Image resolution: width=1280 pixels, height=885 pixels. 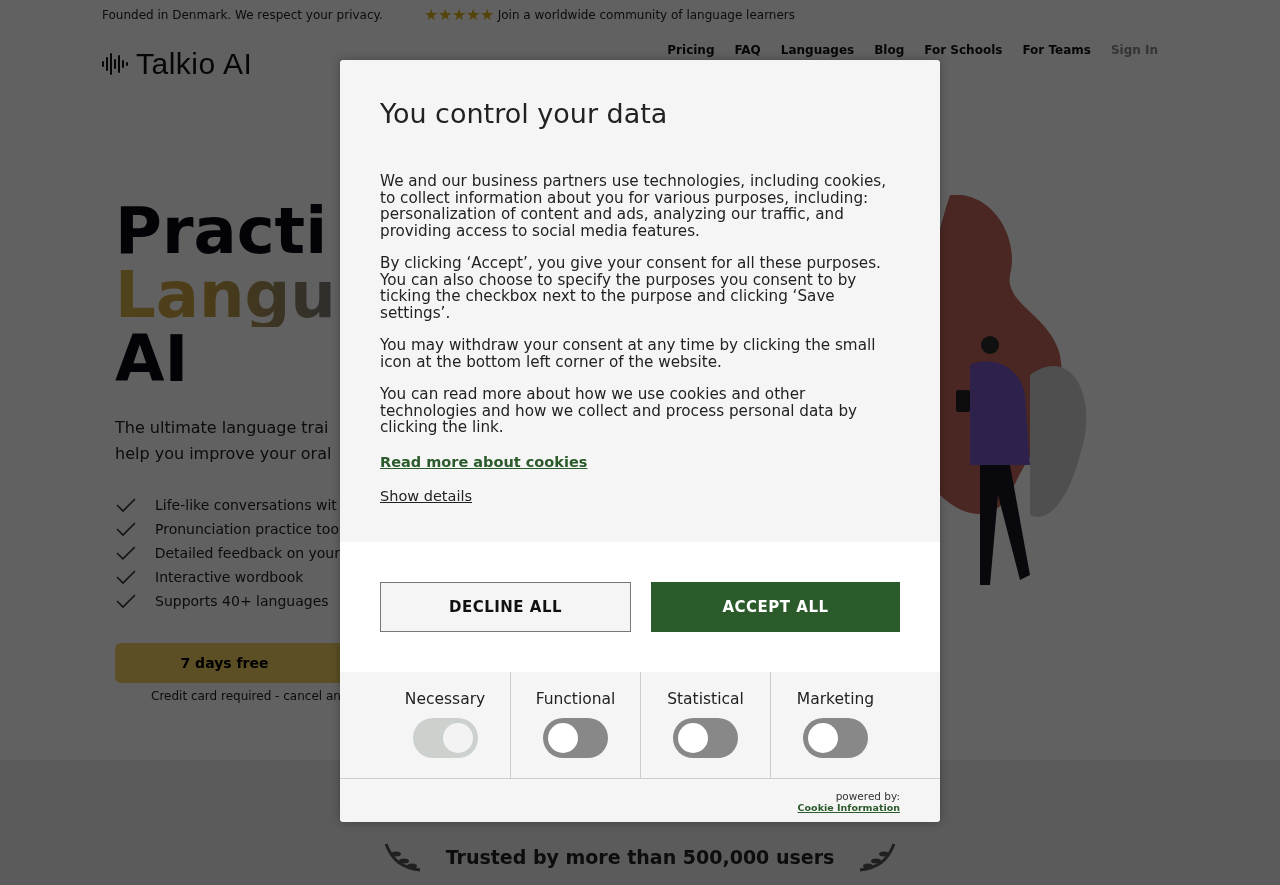 What do you see at coordinates (247, 529) in the screenshot?
I see `feature-text: Pronunciation practice too` at bounding box center [247, 529].